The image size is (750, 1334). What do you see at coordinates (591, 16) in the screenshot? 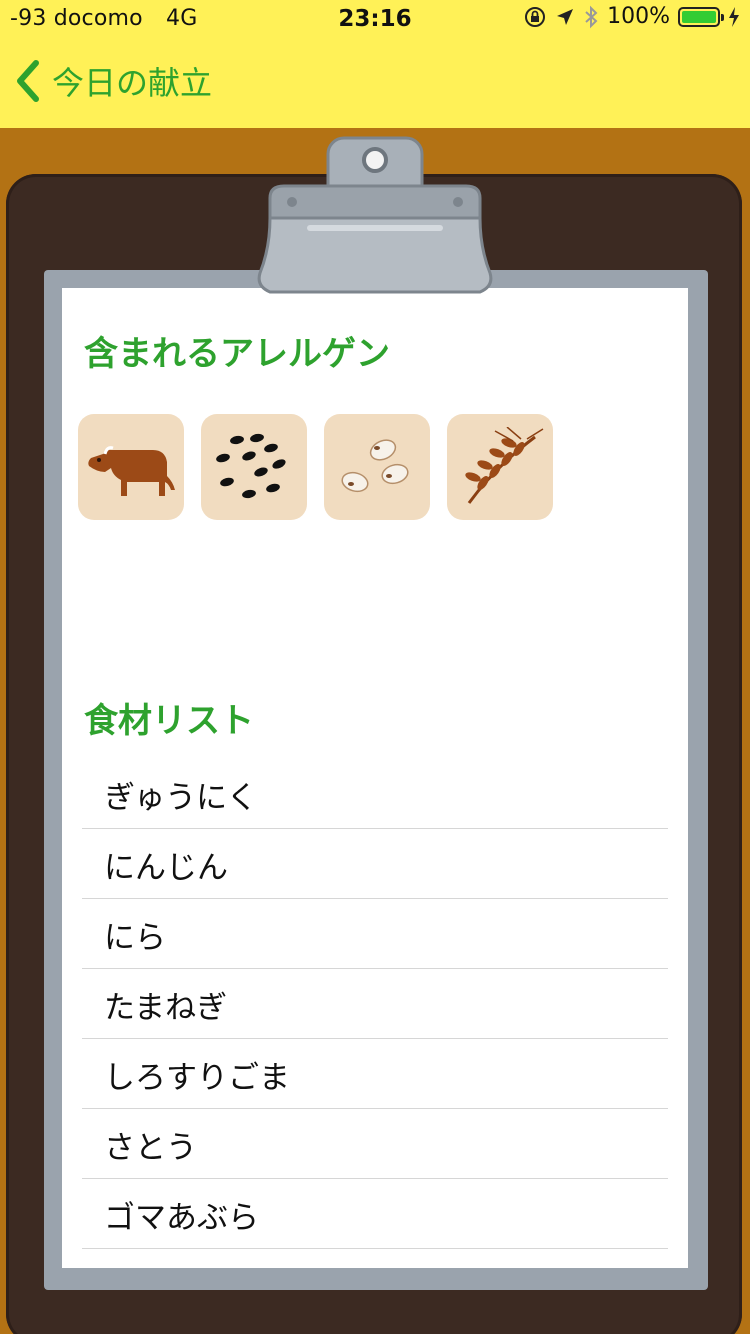
I see `bluetooth-icon` at bounding box center [591, 16].